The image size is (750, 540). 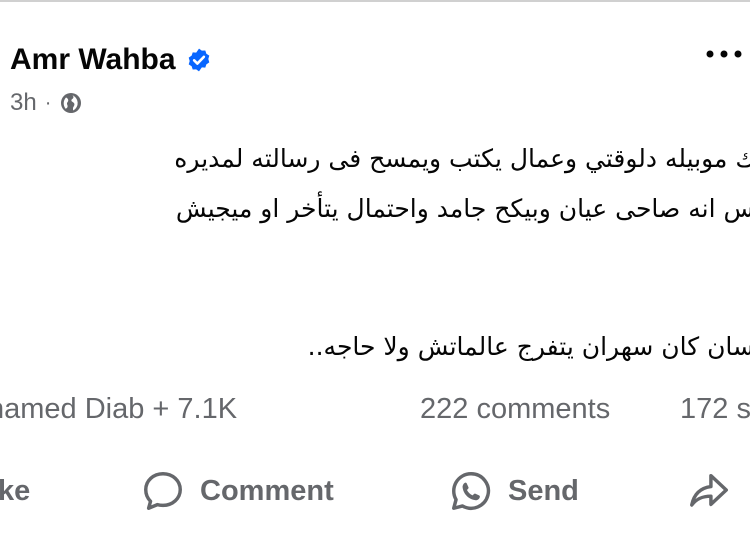 I want to click on comment-button: Comment, so click(x=237, y=491).